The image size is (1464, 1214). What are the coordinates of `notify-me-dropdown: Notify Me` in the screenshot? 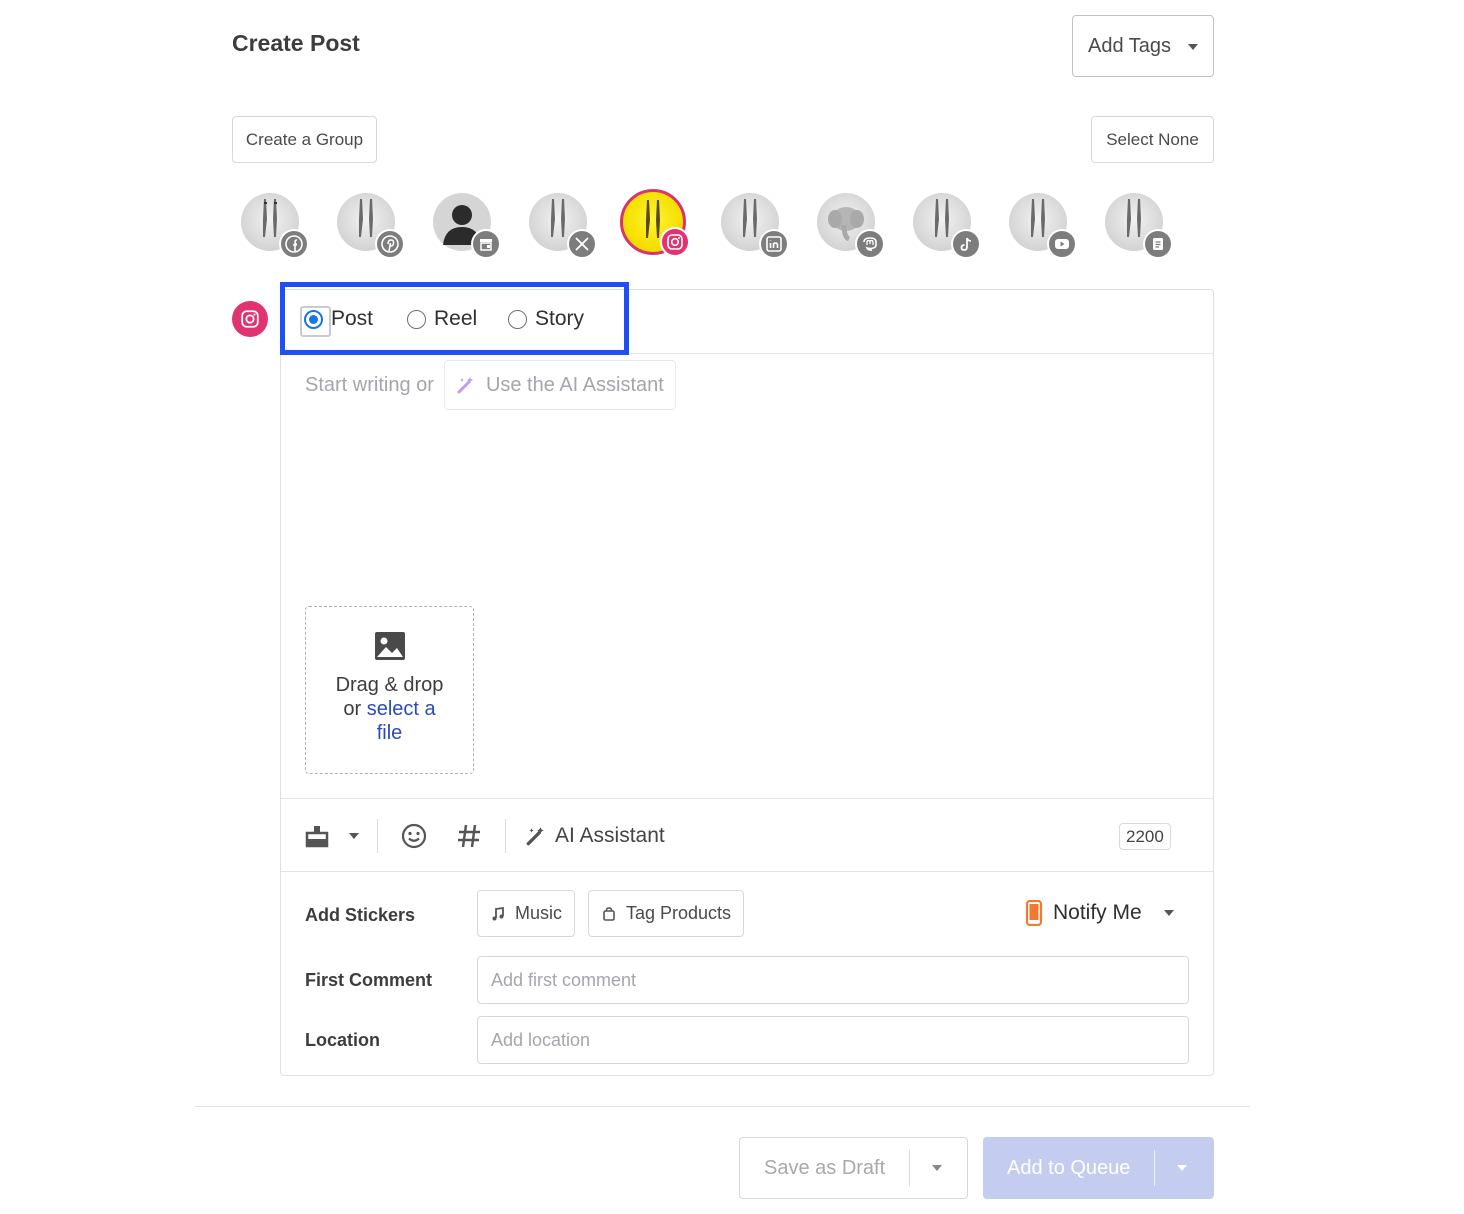 It's located at (1099, 913).